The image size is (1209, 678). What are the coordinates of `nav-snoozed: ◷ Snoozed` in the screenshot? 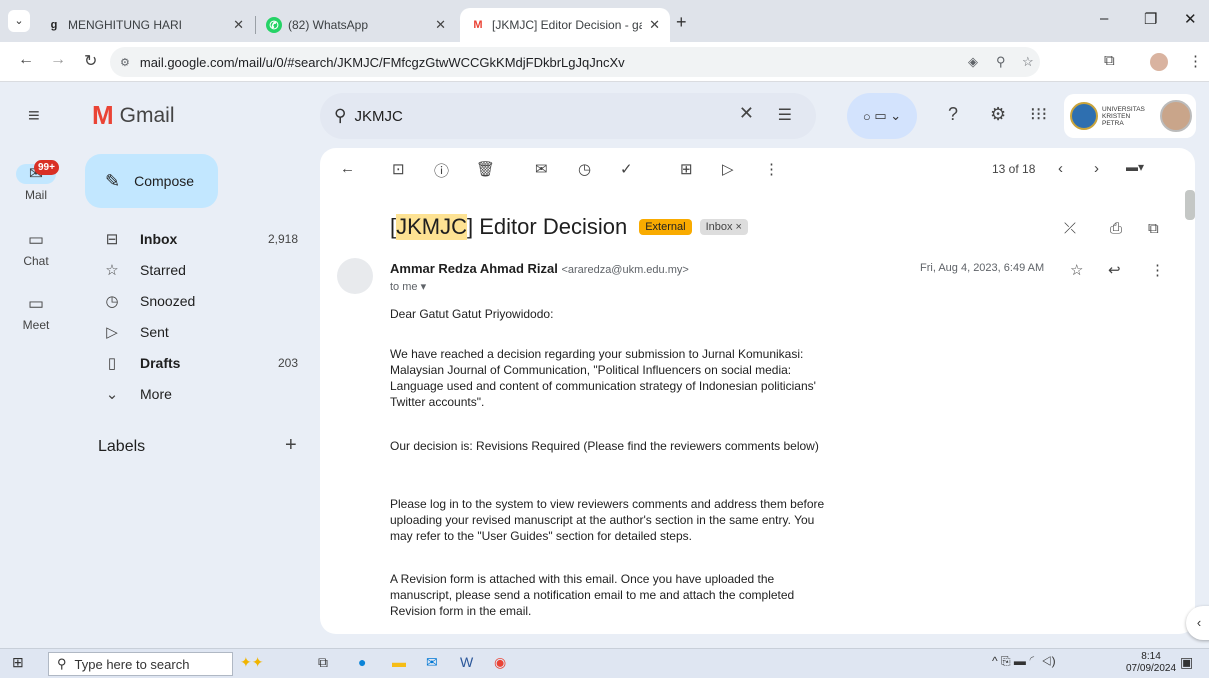 It's located at (194, 301).